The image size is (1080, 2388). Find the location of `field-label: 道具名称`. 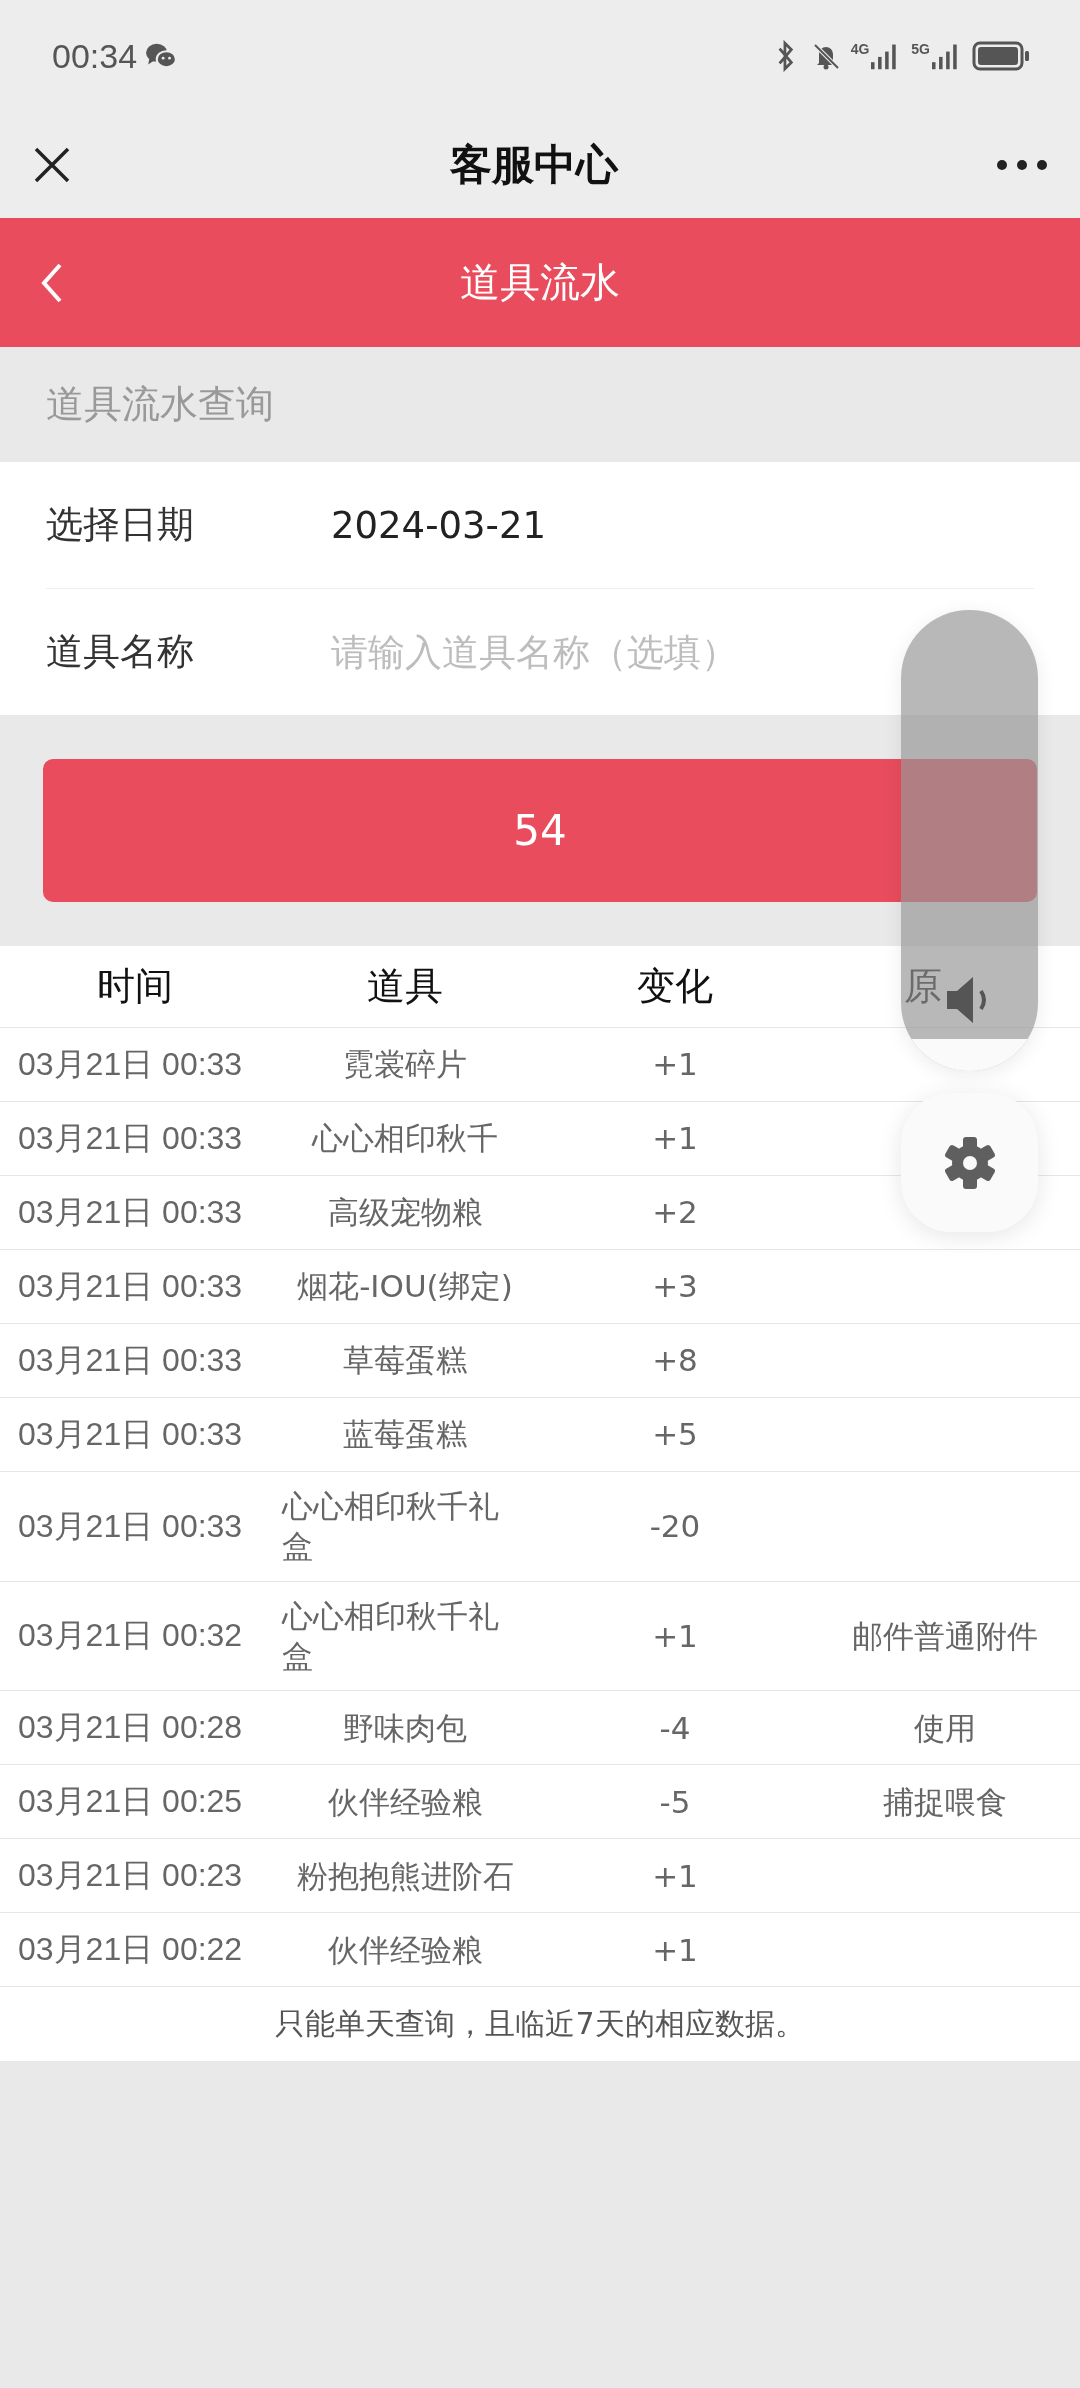

field-label: 道具名称 is located at coordinates (120, 652).